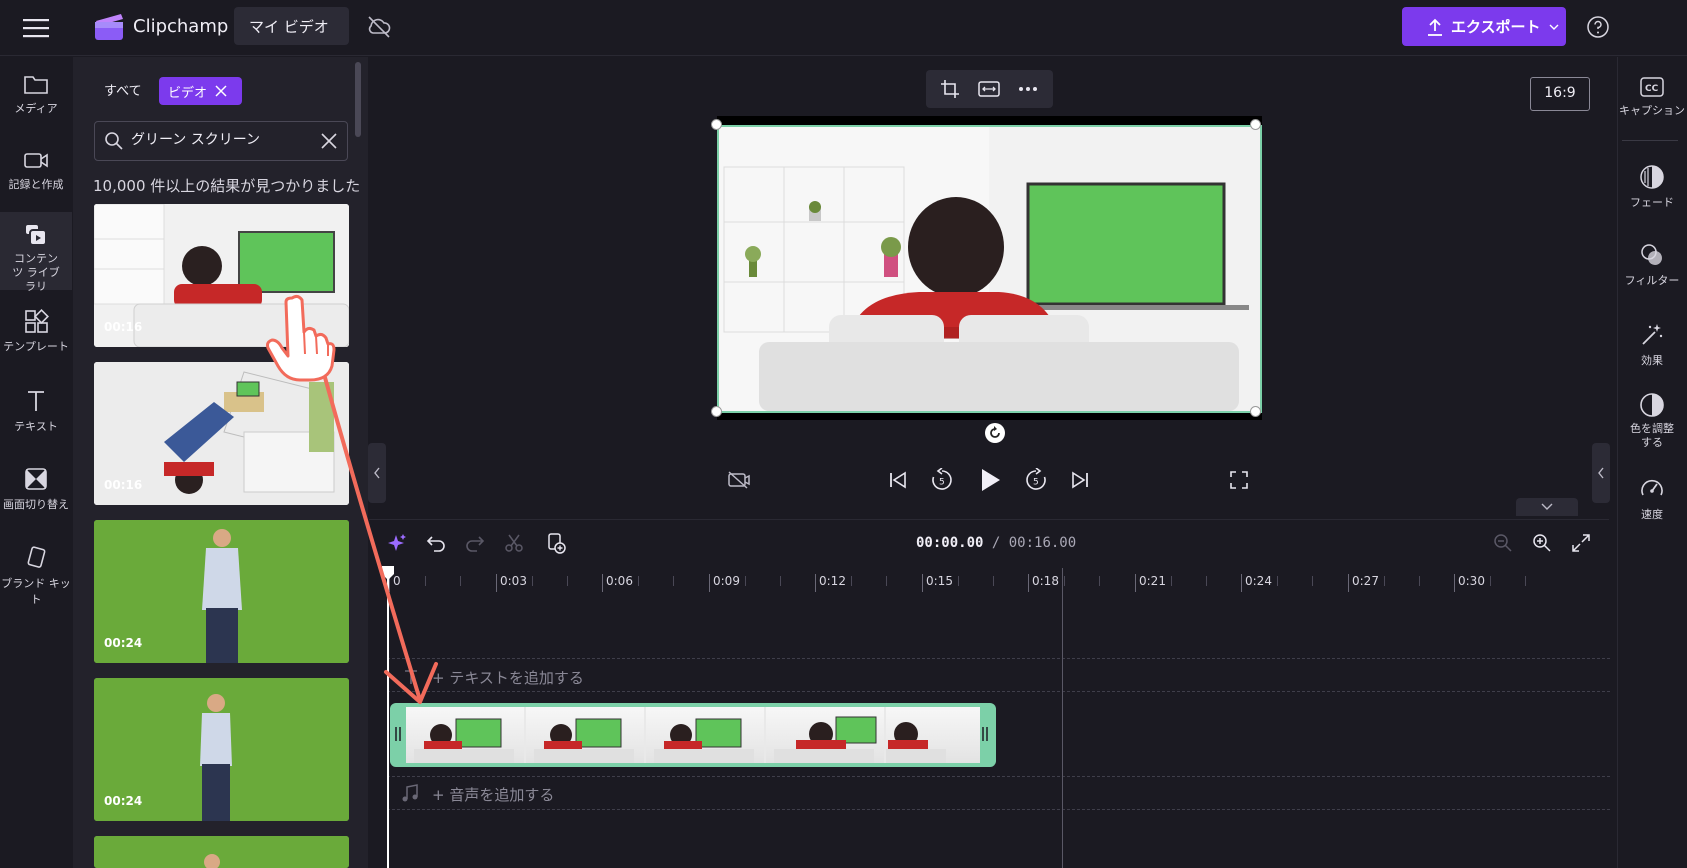 Image resolution: width=1687 pixels, height=868 pixels. What do you see at coordinates (377, 527) in the screenshot?
I see `drag-annotation-arrow` at bounding box center [377, 527].